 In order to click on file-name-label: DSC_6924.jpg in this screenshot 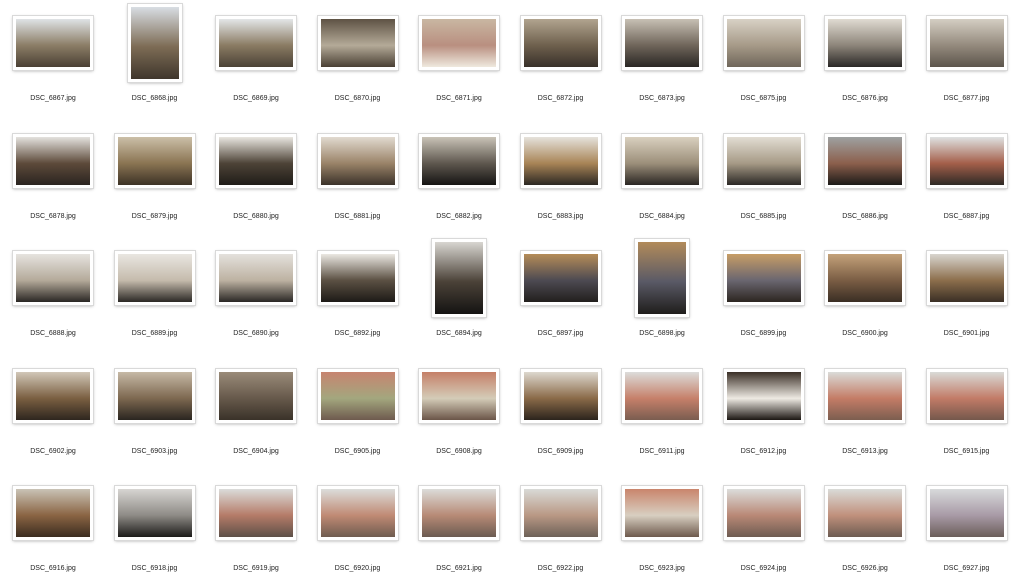, I will do `click(764, 568)`.